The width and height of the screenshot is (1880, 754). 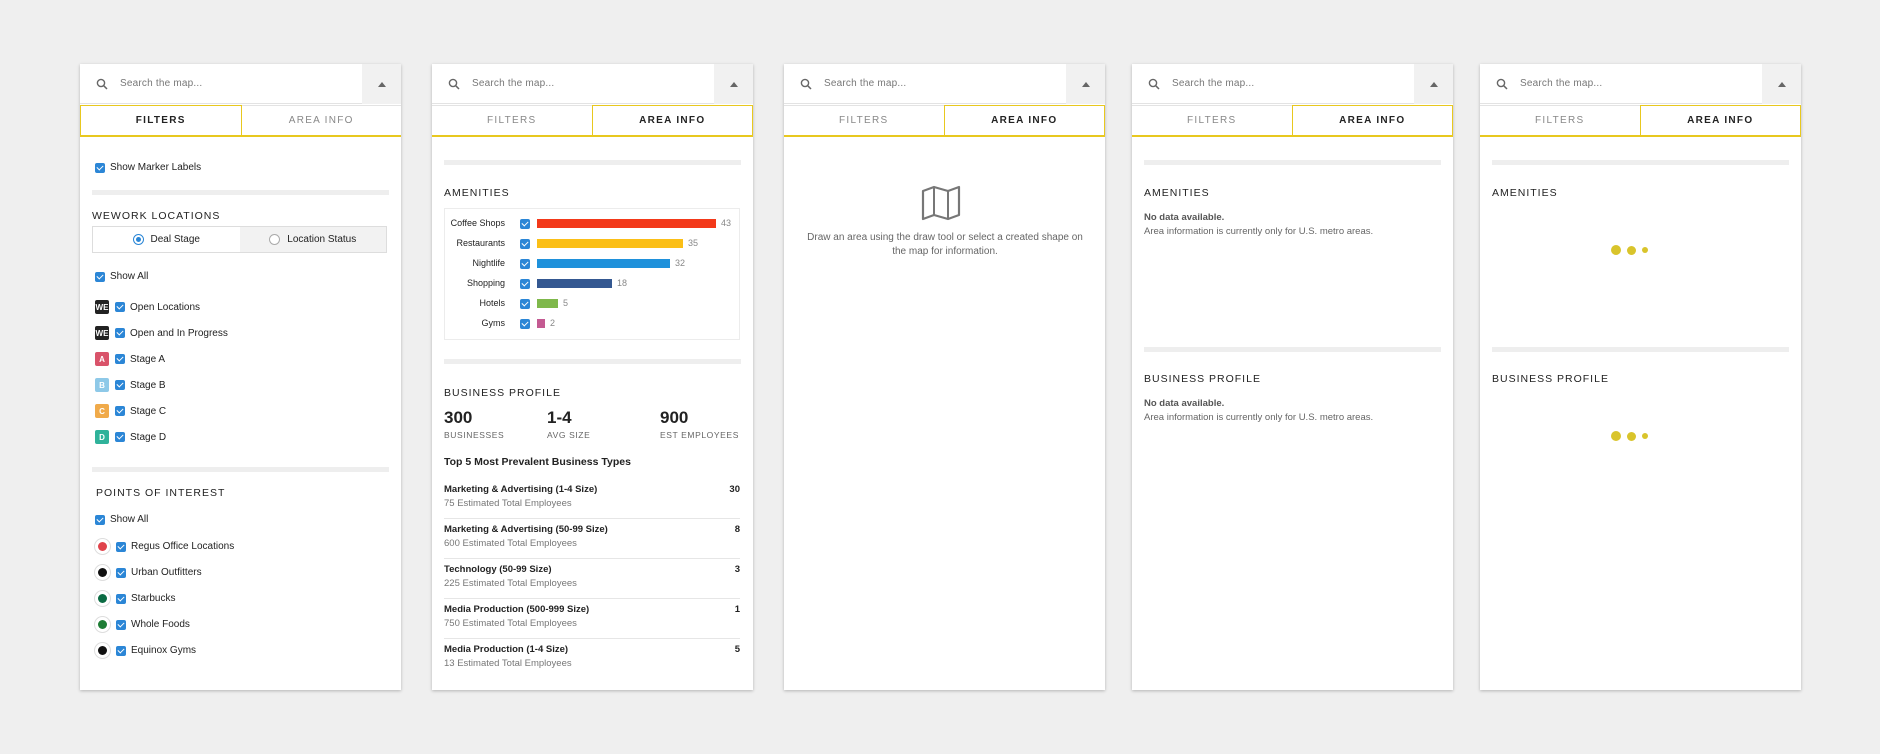 I want to click on poi-filter-label: Equinox Gyms, so click(x=164, y=650).